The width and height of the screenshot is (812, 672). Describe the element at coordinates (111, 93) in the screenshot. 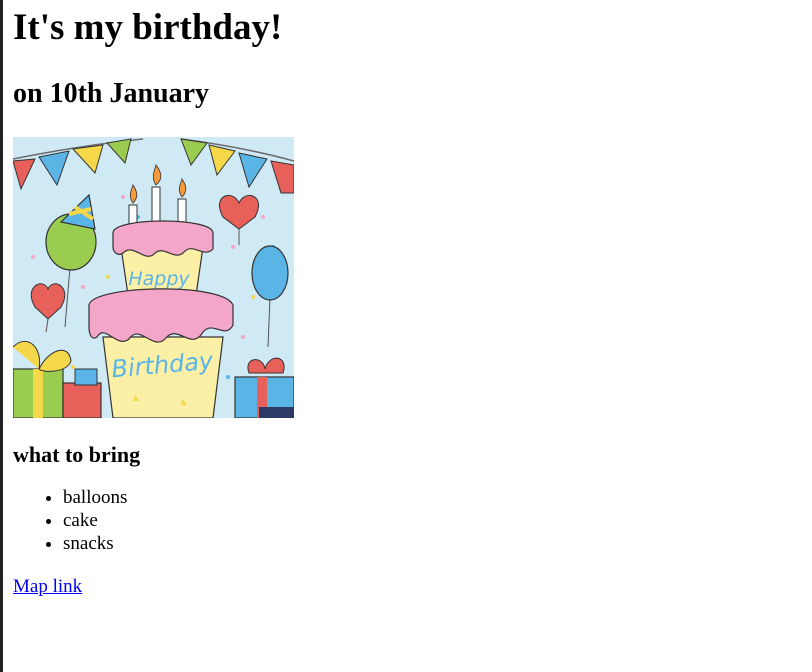

I see `date-subtitle: on 10th January` at that location.